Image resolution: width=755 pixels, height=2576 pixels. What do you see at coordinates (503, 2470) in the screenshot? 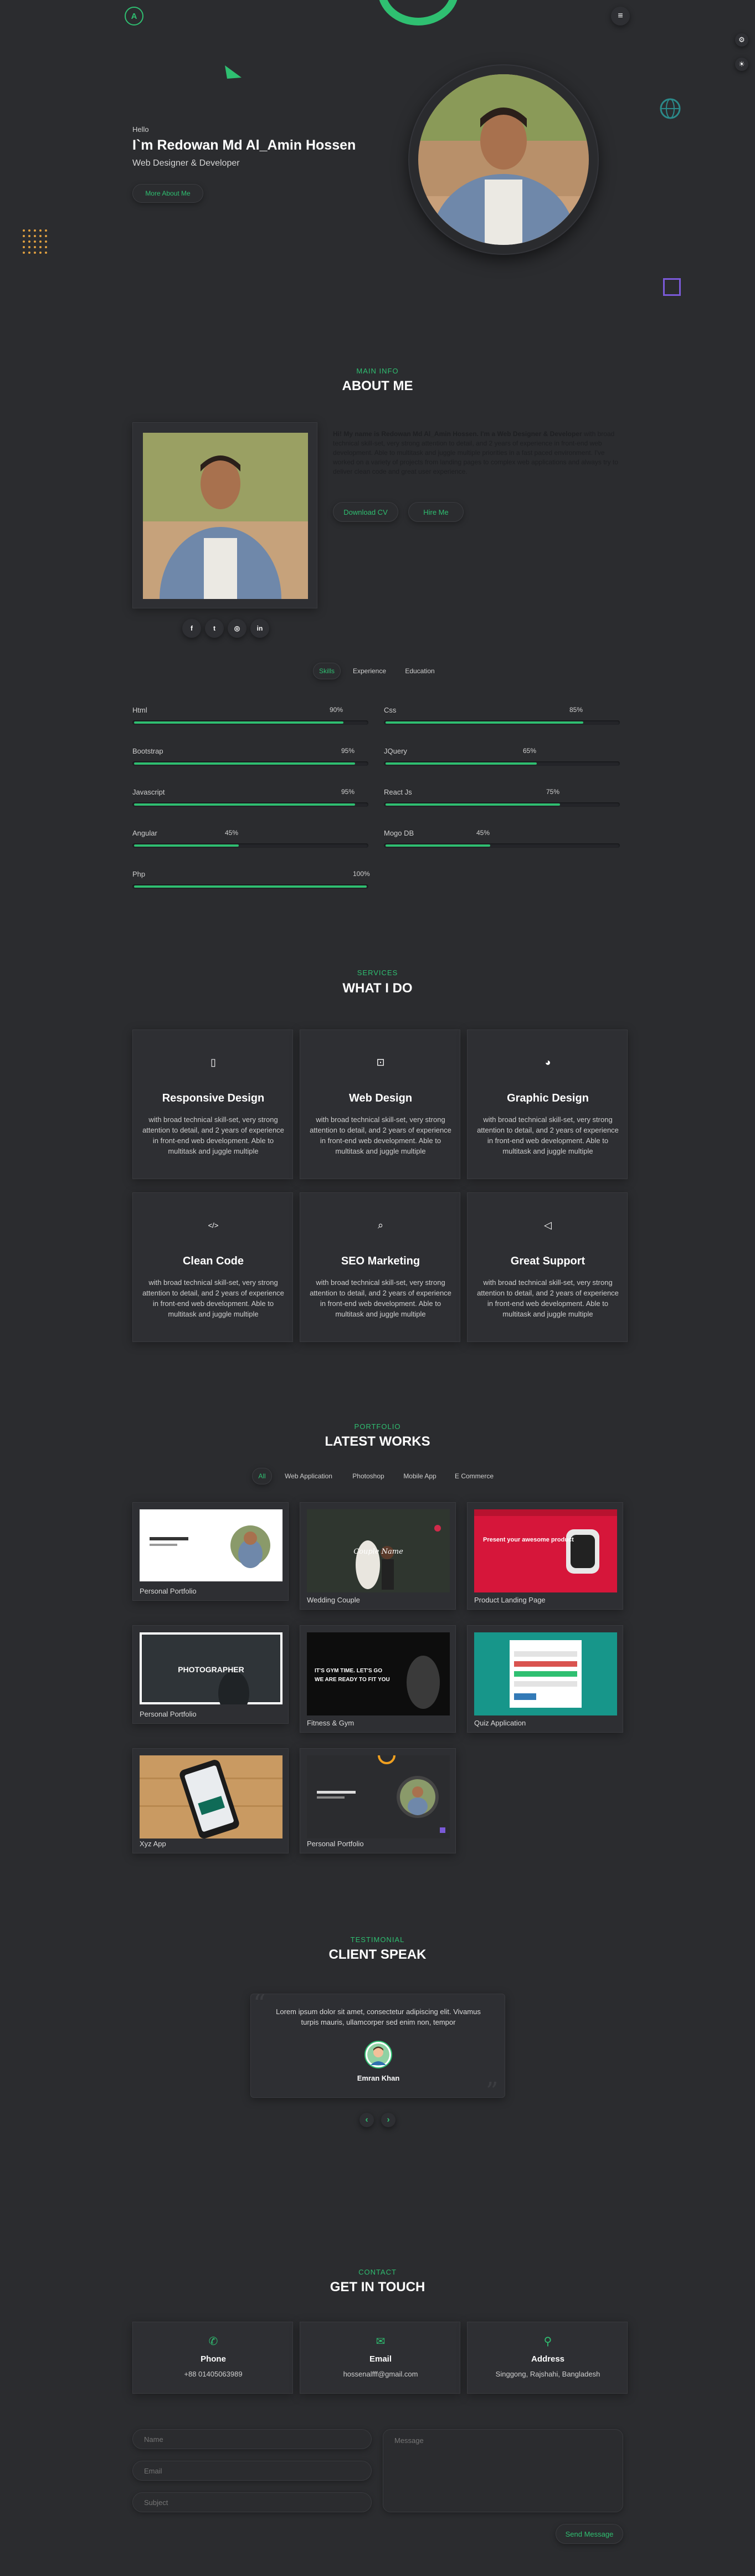
I see `message-field` at bounding box center [503, 2470].